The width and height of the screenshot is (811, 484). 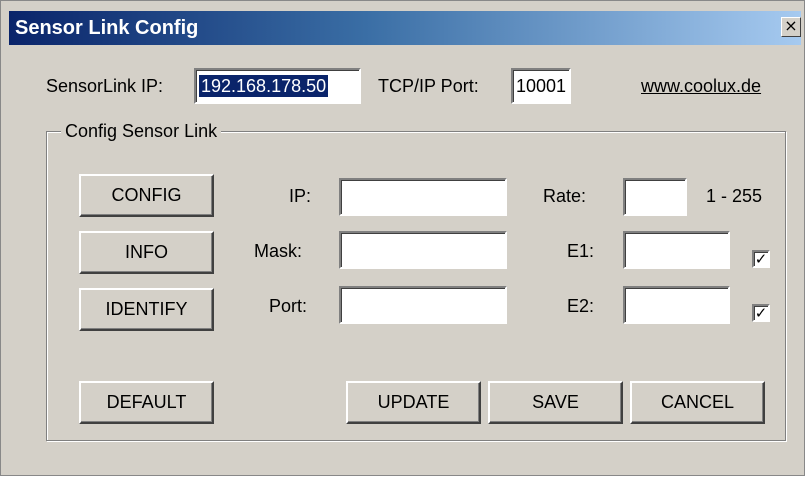 What do you see at coordinates (146, 252) in the screenshot?
I see `info-button: INFO` at bounding box center [146, 252].